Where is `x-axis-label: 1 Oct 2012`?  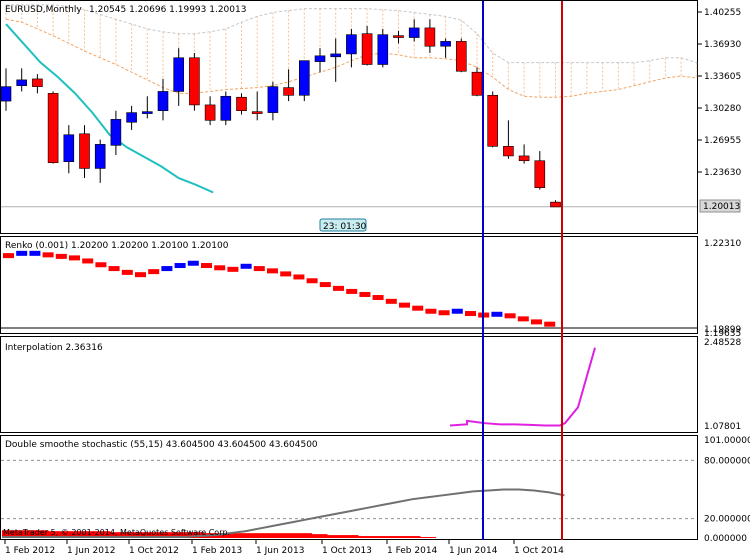
x-axis-label: 1 Oct 2012 is located at coordinates (154, 551).